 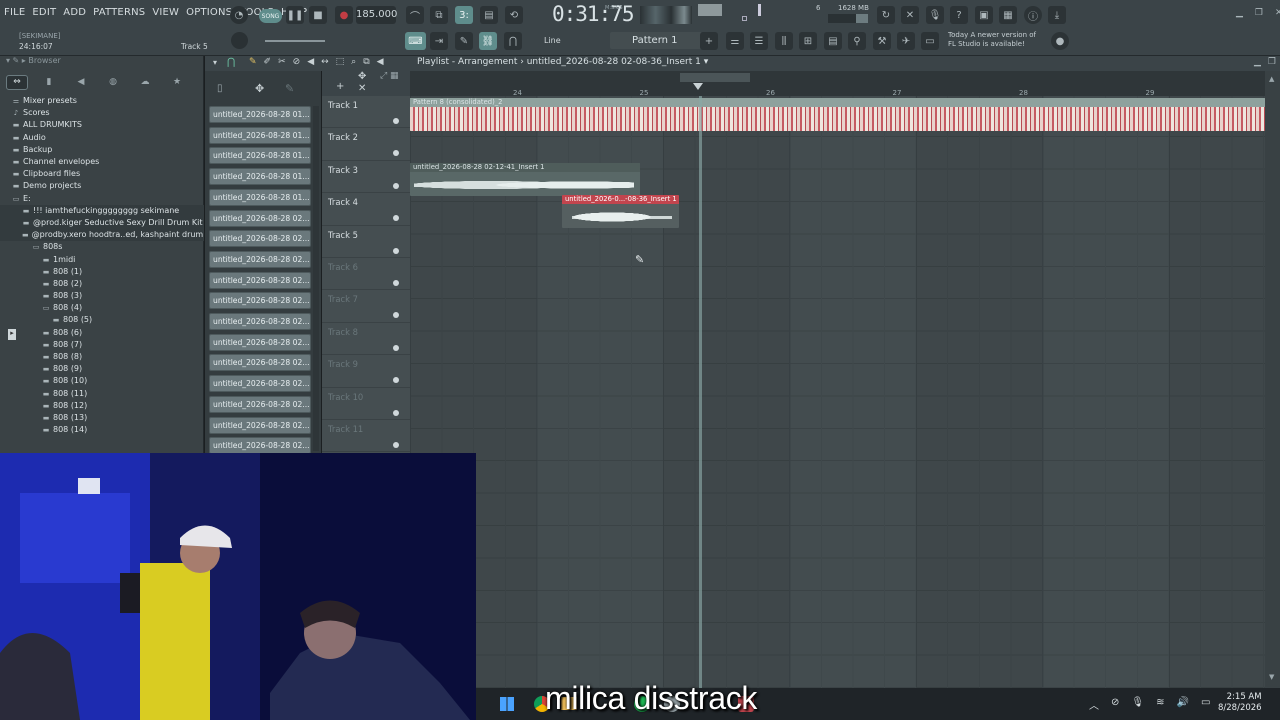 I want to click on close-icon: ✕, so click(x=1277, y=13).